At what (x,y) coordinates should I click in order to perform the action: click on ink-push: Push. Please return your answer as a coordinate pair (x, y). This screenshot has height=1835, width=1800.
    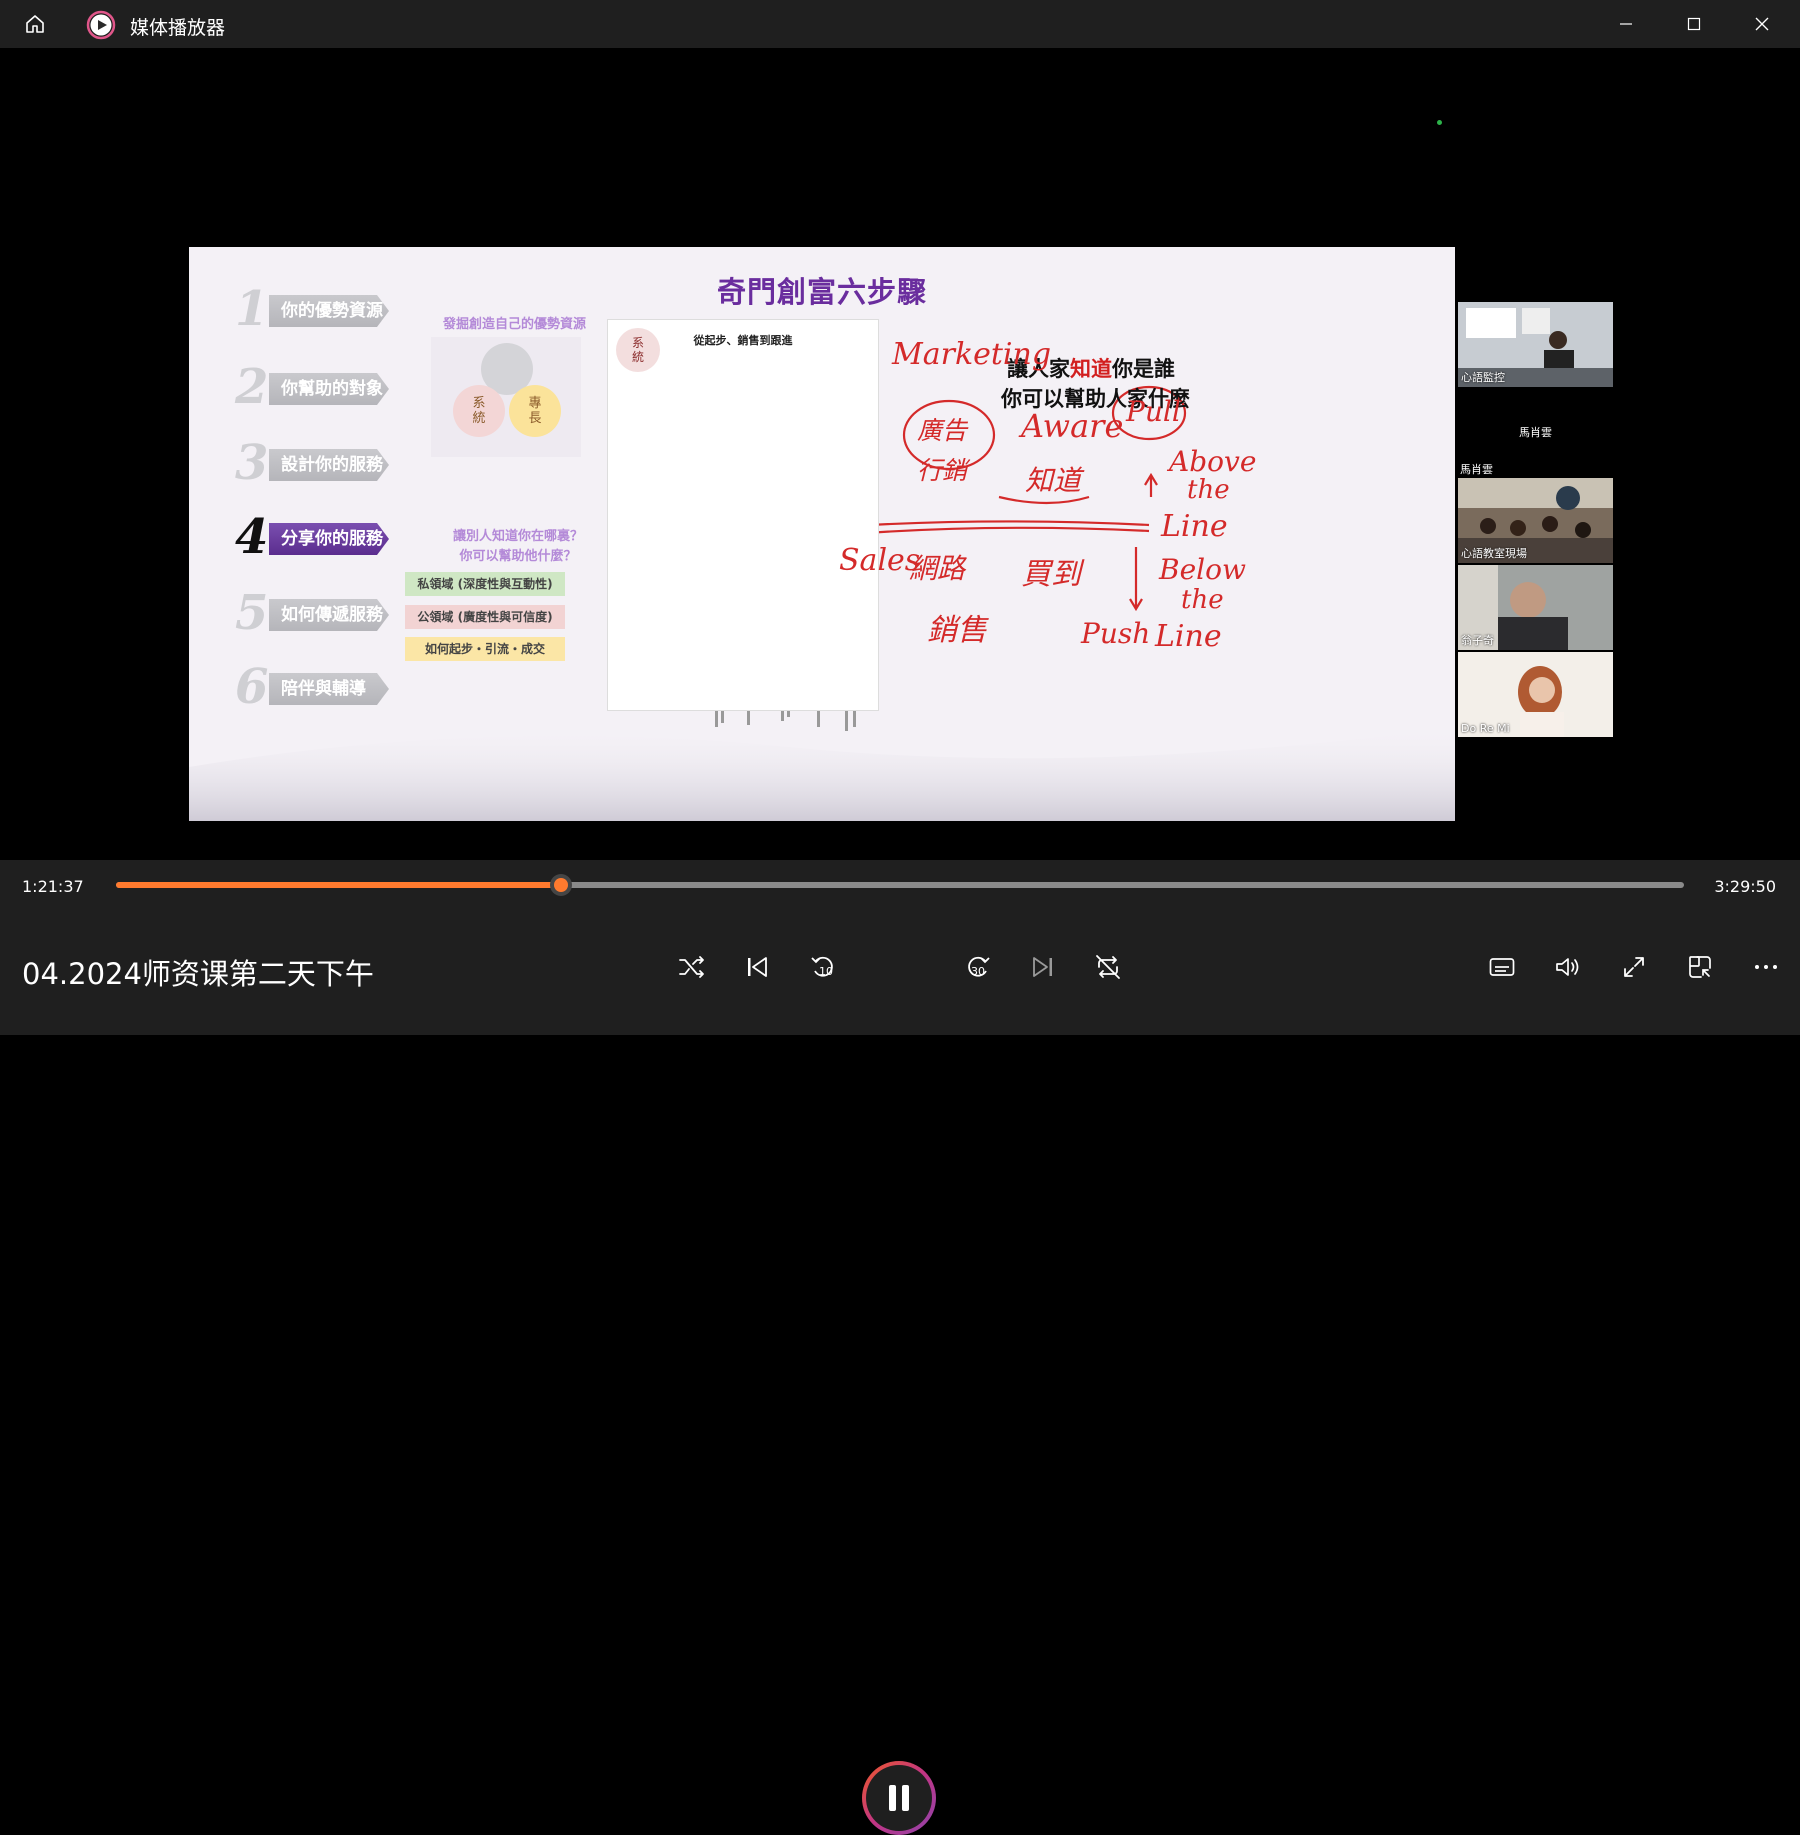
    Looking at the image, I should click on (1116, 633).